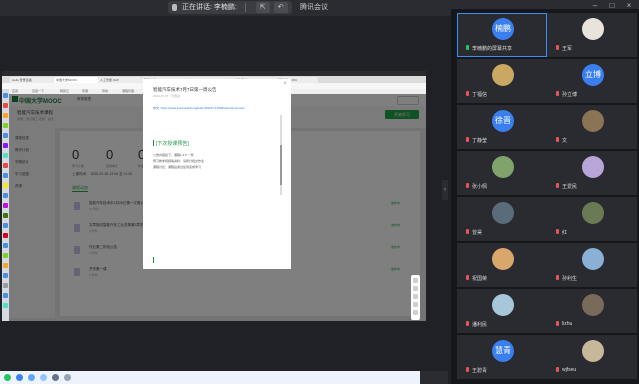 This screenshot has height=384, width=639. I want to click on participant-name: 祝国荣, so click(480, 279).